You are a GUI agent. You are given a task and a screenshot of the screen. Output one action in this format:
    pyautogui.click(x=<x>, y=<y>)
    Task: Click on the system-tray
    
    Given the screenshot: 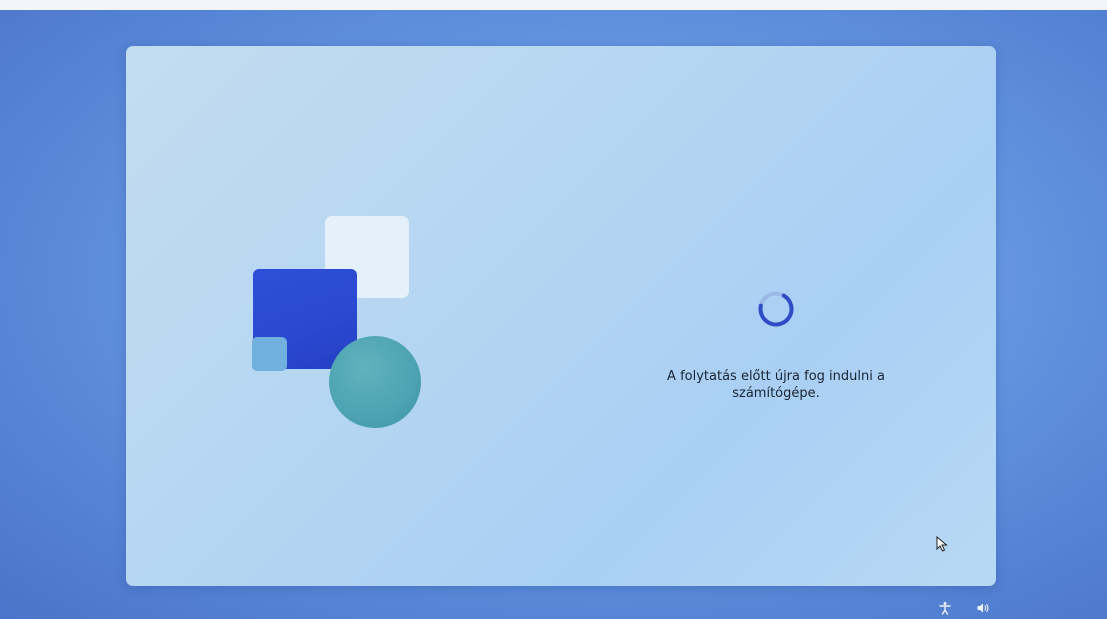 What is the action you would take?
    pyautogui.click(x=964, y=608)
    